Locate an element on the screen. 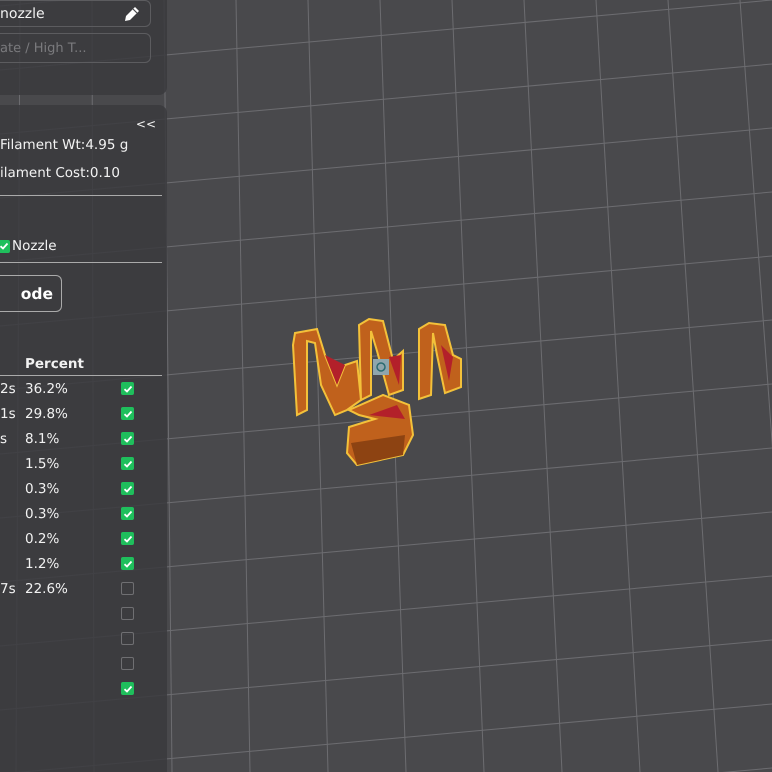  percent-cell-text: 22.6% is located at coordinates (47, 588).